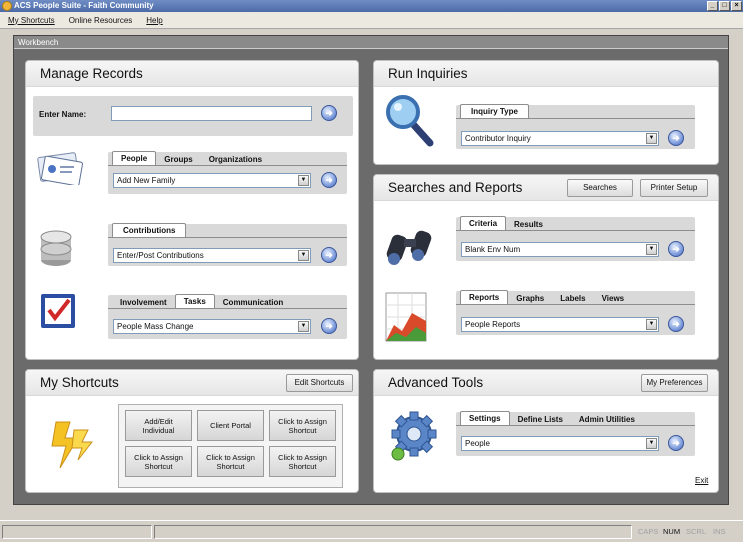  Describe the element at coordinates (436, 382) in the screenshot. I see `advanced-tools-title-text: Advanced Tools` at that location.